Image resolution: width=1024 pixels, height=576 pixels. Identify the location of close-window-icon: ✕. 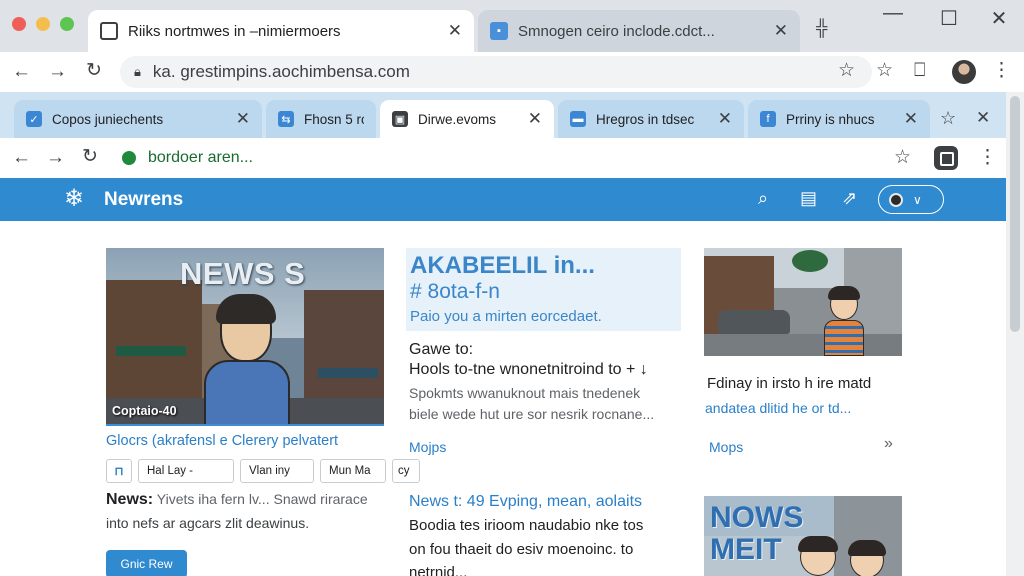
(999, 18).